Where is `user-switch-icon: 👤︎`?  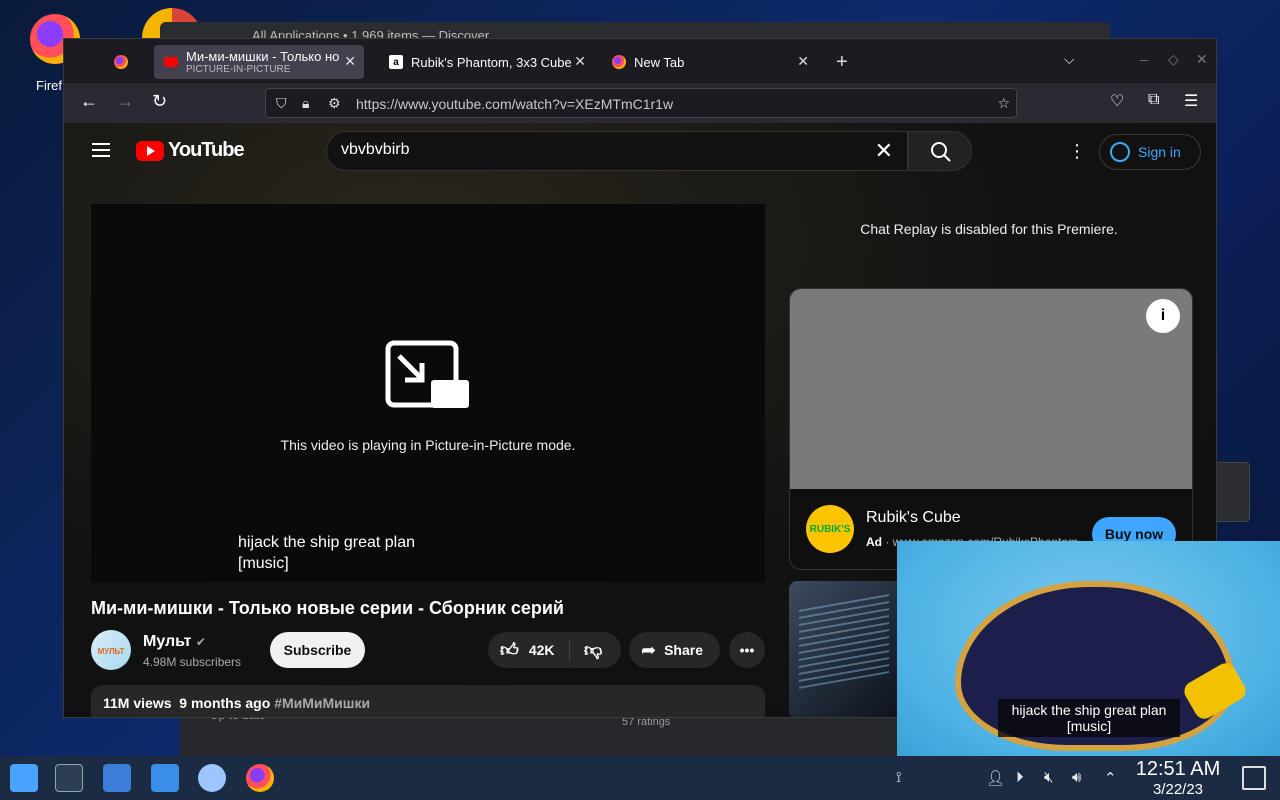
user-switch-icon: 👤︎ is located at coordinates (995, 778).